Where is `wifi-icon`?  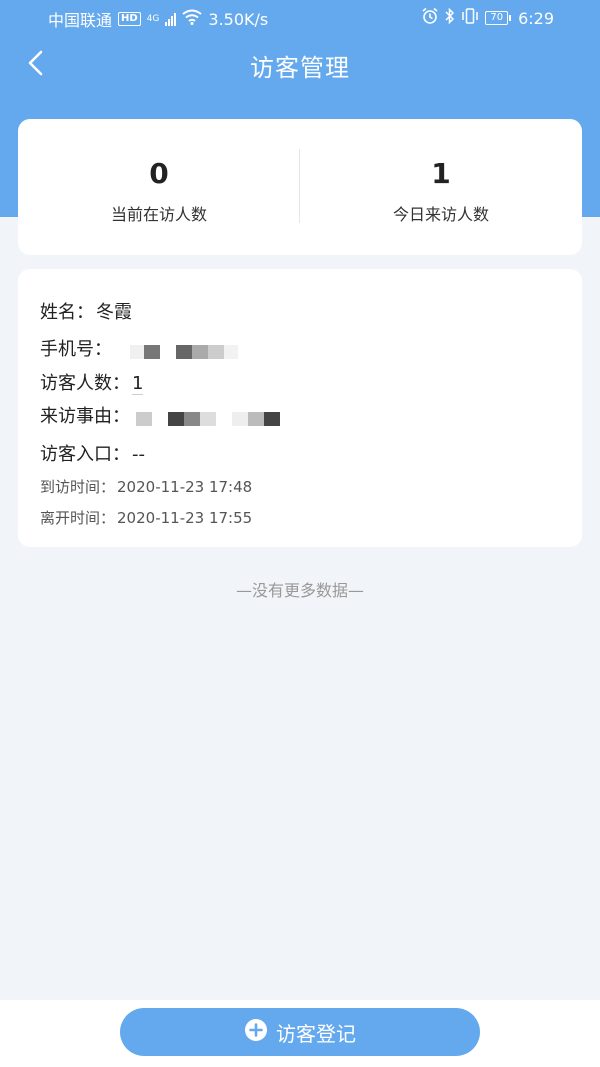 wifi-icon is located at coordinates (192, 19).